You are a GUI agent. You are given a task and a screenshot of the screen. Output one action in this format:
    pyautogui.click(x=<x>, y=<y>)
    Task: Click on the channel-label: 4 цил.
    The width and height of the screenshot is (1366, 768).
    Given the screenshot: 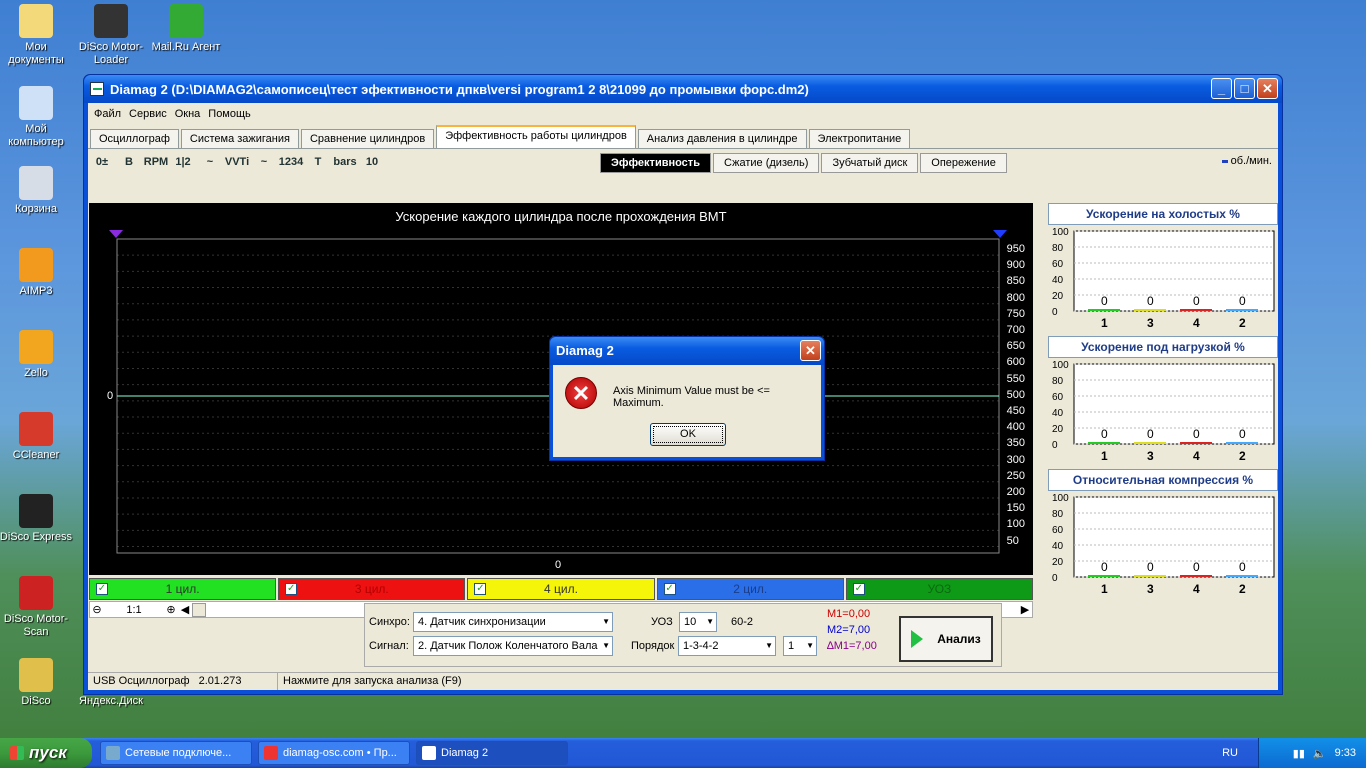 What is the action you would take?
    pyautogui.click(x=561, y=589)
    